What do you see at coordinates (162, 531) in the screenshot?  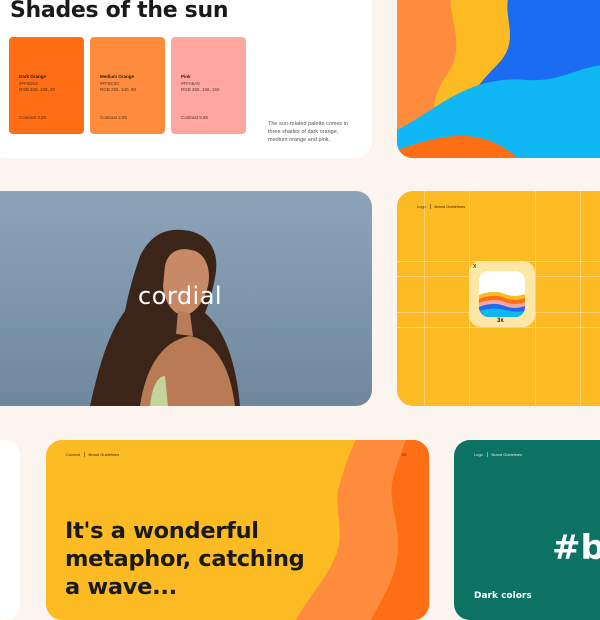 I see `quote-line: It's a wonderful` at bounding box center [162, 531].